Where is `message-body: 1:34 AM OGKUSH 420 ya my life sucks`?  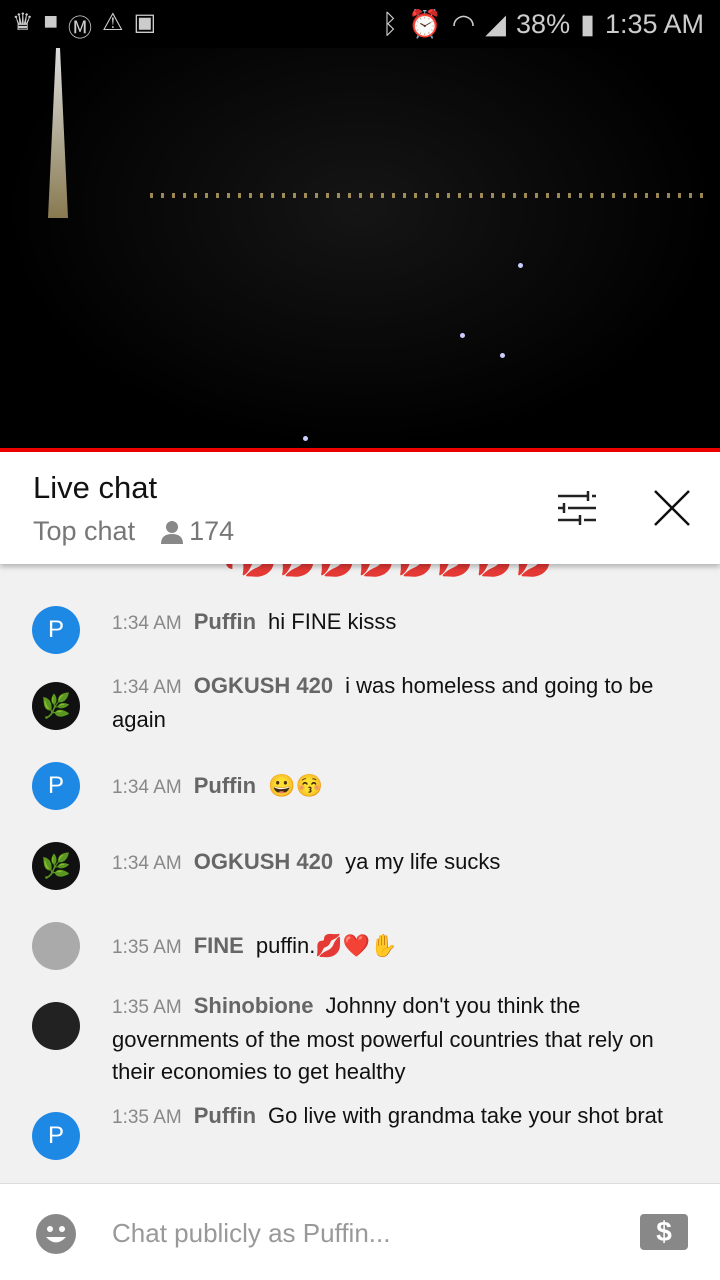 message-body: 1:34 AM OGKUSH 420 ya my life sucks is located at coordinates (401, 863).